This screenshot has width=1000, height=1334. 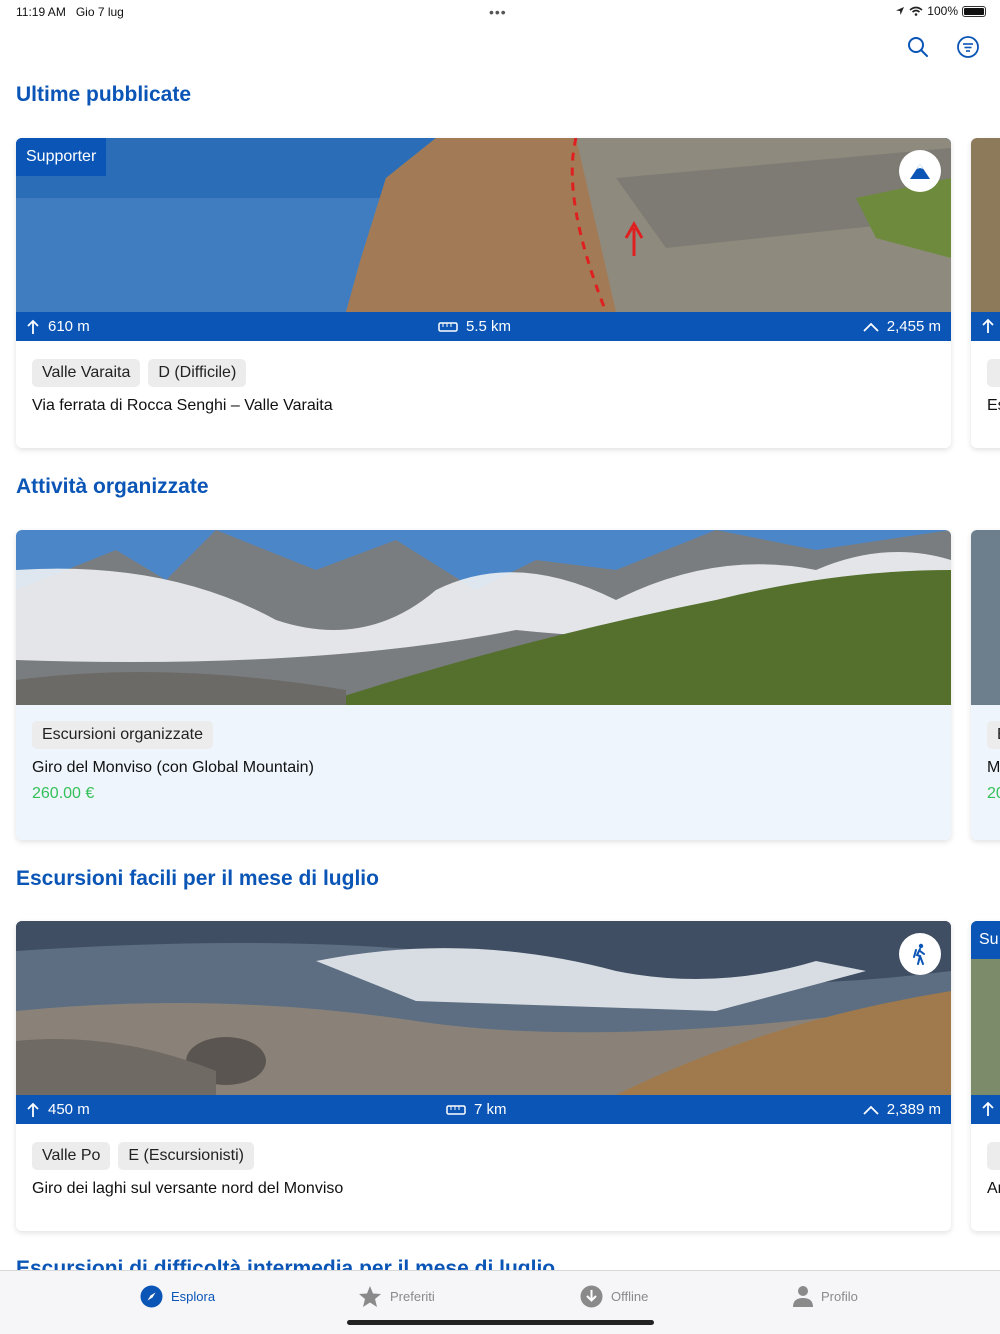 What do you see at coordinates (993, 735) in the screenshot?
I see `tag-category: E` at bounding box center [993, 735].